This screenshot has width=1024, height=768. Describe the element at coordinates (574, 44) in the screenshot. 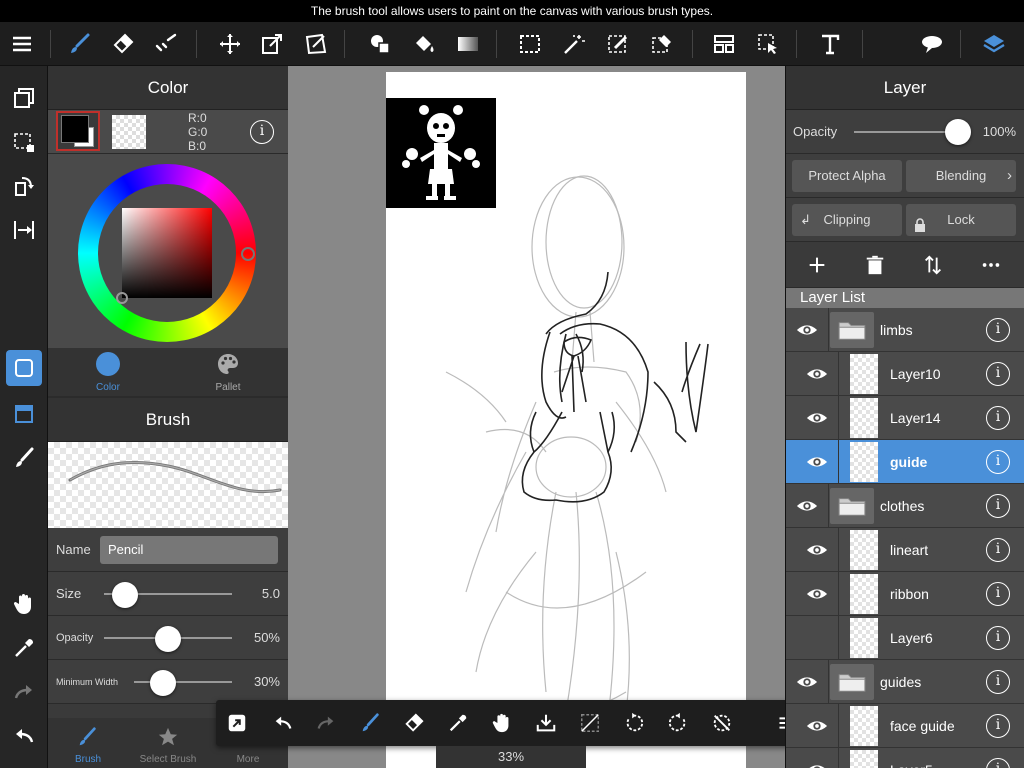

I see `magic-wand-icon` at that location.